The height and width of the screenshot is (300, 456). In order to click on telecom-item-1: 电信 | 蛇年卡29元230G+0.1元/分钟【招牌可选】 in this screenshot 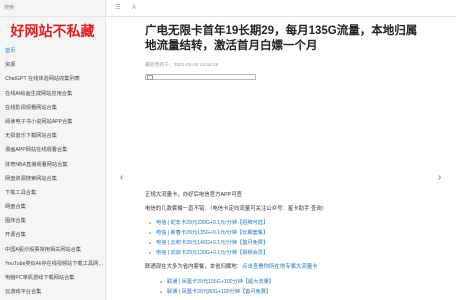, I will do `click(208, 223)`.